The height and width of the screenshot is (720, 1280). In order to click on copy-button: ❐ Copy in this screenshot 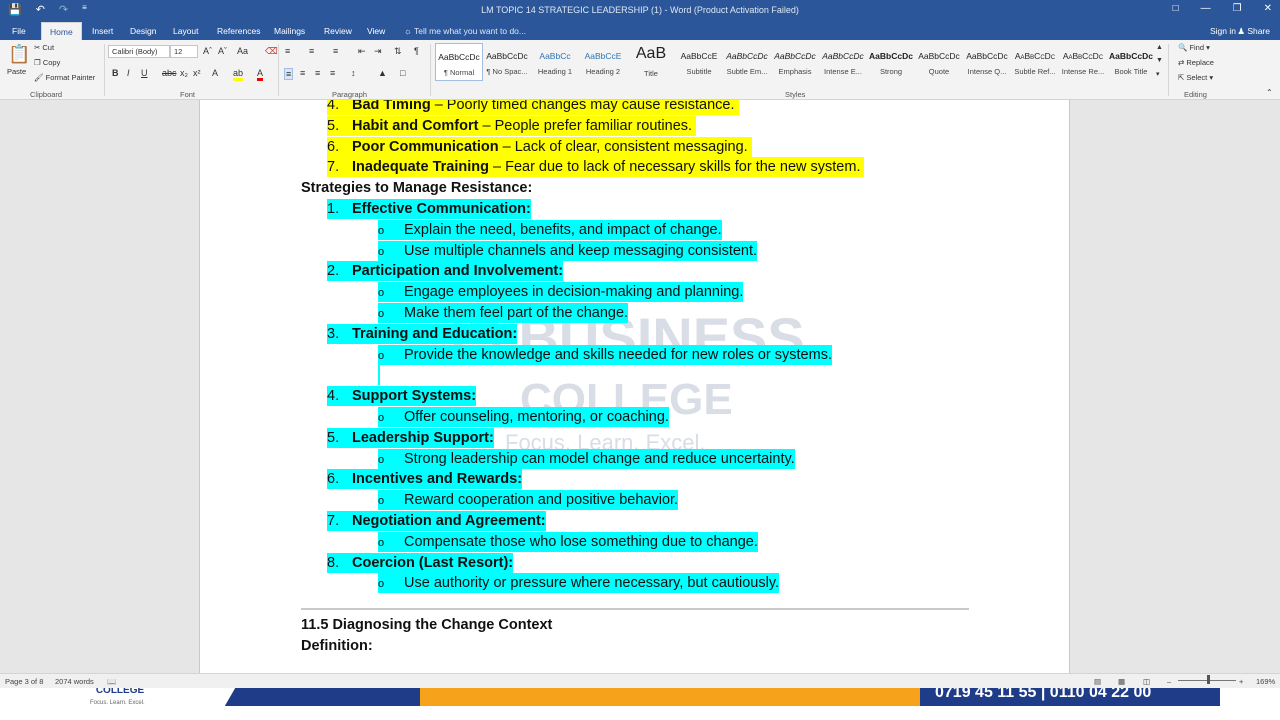, I will do `click(47, 62)`.